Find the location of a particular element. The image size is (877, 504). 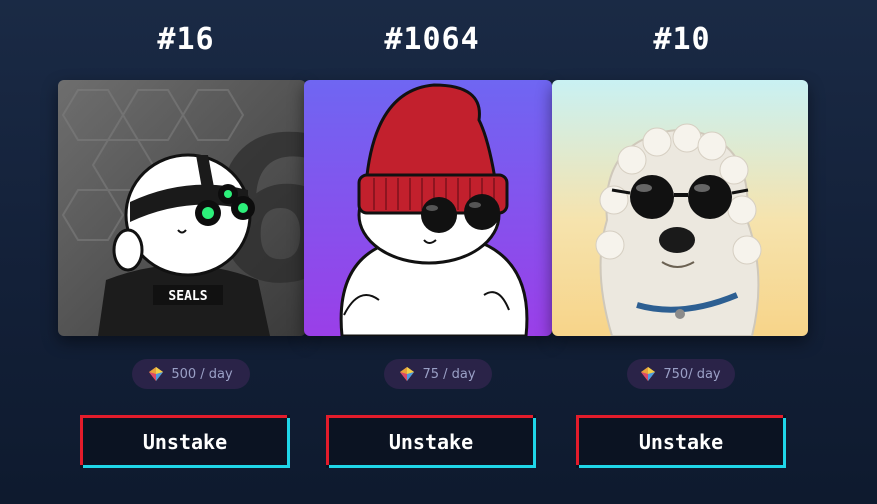

seal-beanie-illustration is located at coordinates (428, 208).